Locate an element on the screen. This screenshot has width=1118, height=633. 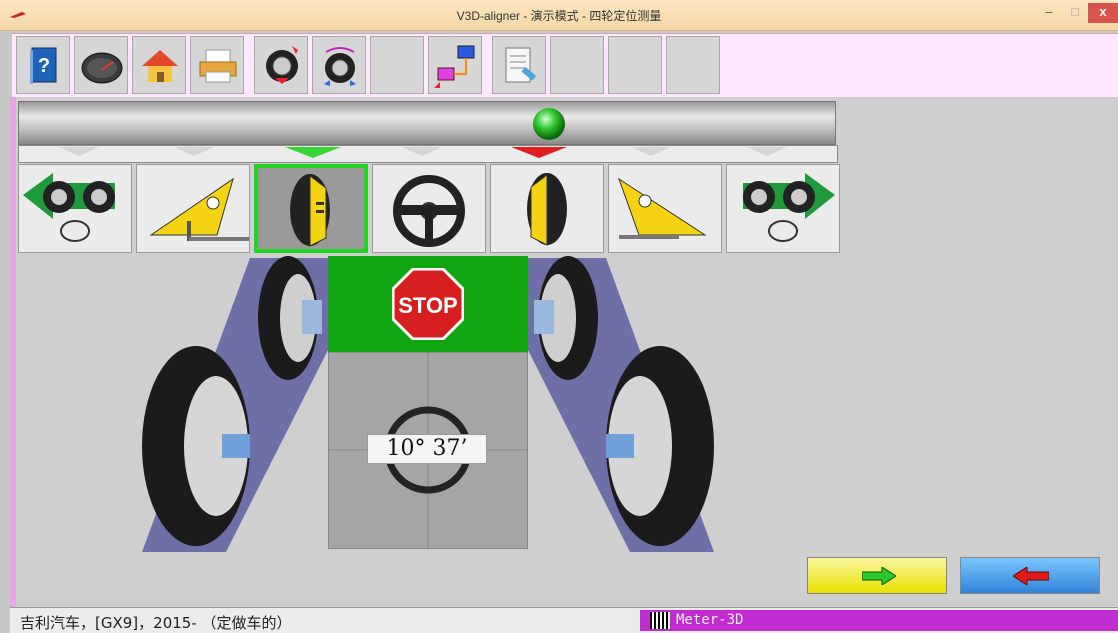
stop-sign-icon: STOP is located at coordinates (428, 304).